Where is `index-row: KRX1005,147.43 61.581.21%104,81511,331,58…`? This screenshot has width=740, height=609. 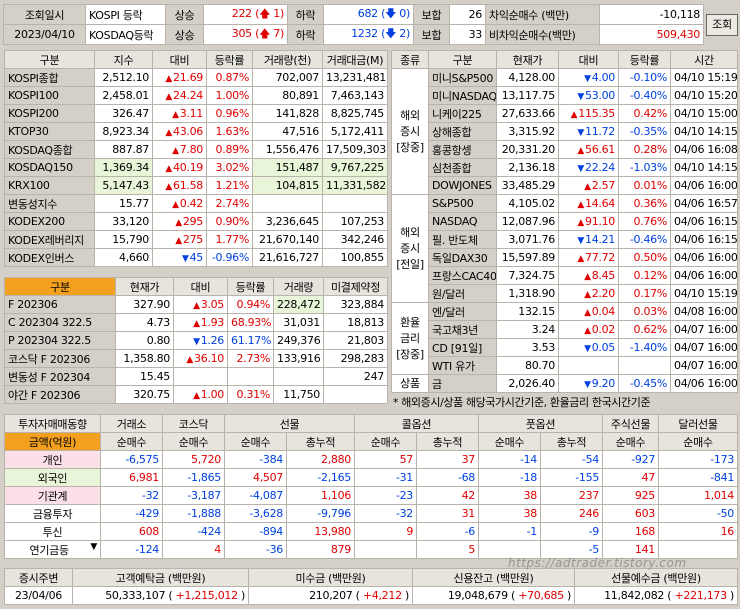 index-row: KRX1005,147.43 61.581.21%104,81511,331,58… is located at coordinates (196, 185).